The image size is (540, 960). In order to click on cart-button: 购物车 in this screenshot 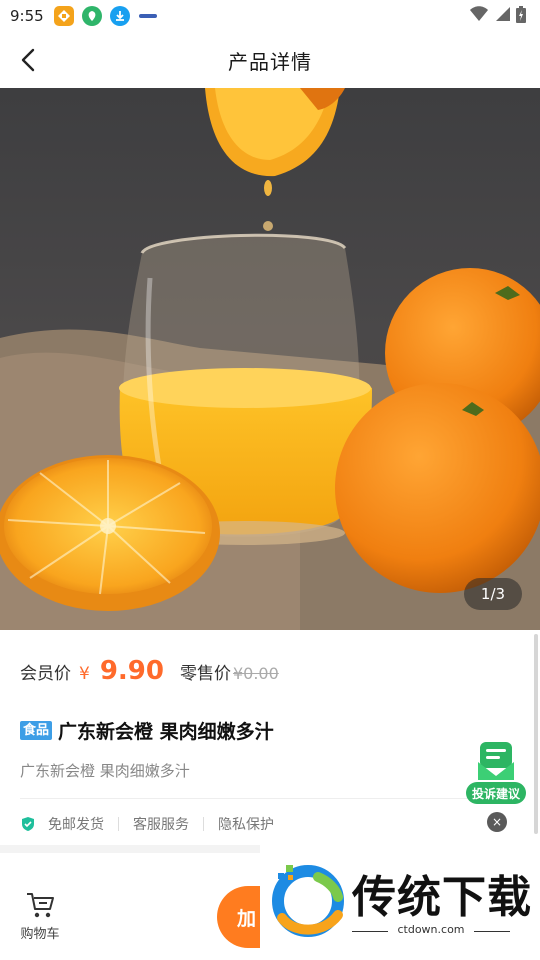, I will do `click(40, 916)`.